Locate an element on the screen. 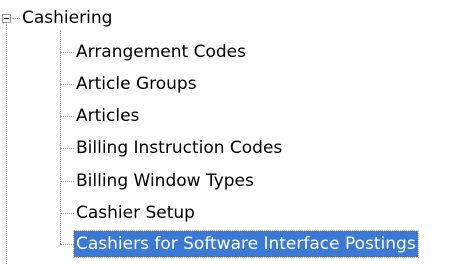 The width and height of the screenshot is (473, 264). tree-node-cashiering: Cashiering is located at coordinates (67, 18).